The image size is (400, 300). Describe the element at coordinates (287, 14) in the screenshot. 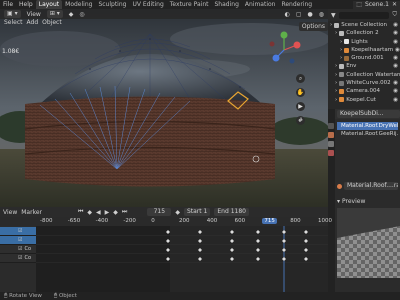

I see `overlay-icon: ◐` at that location.